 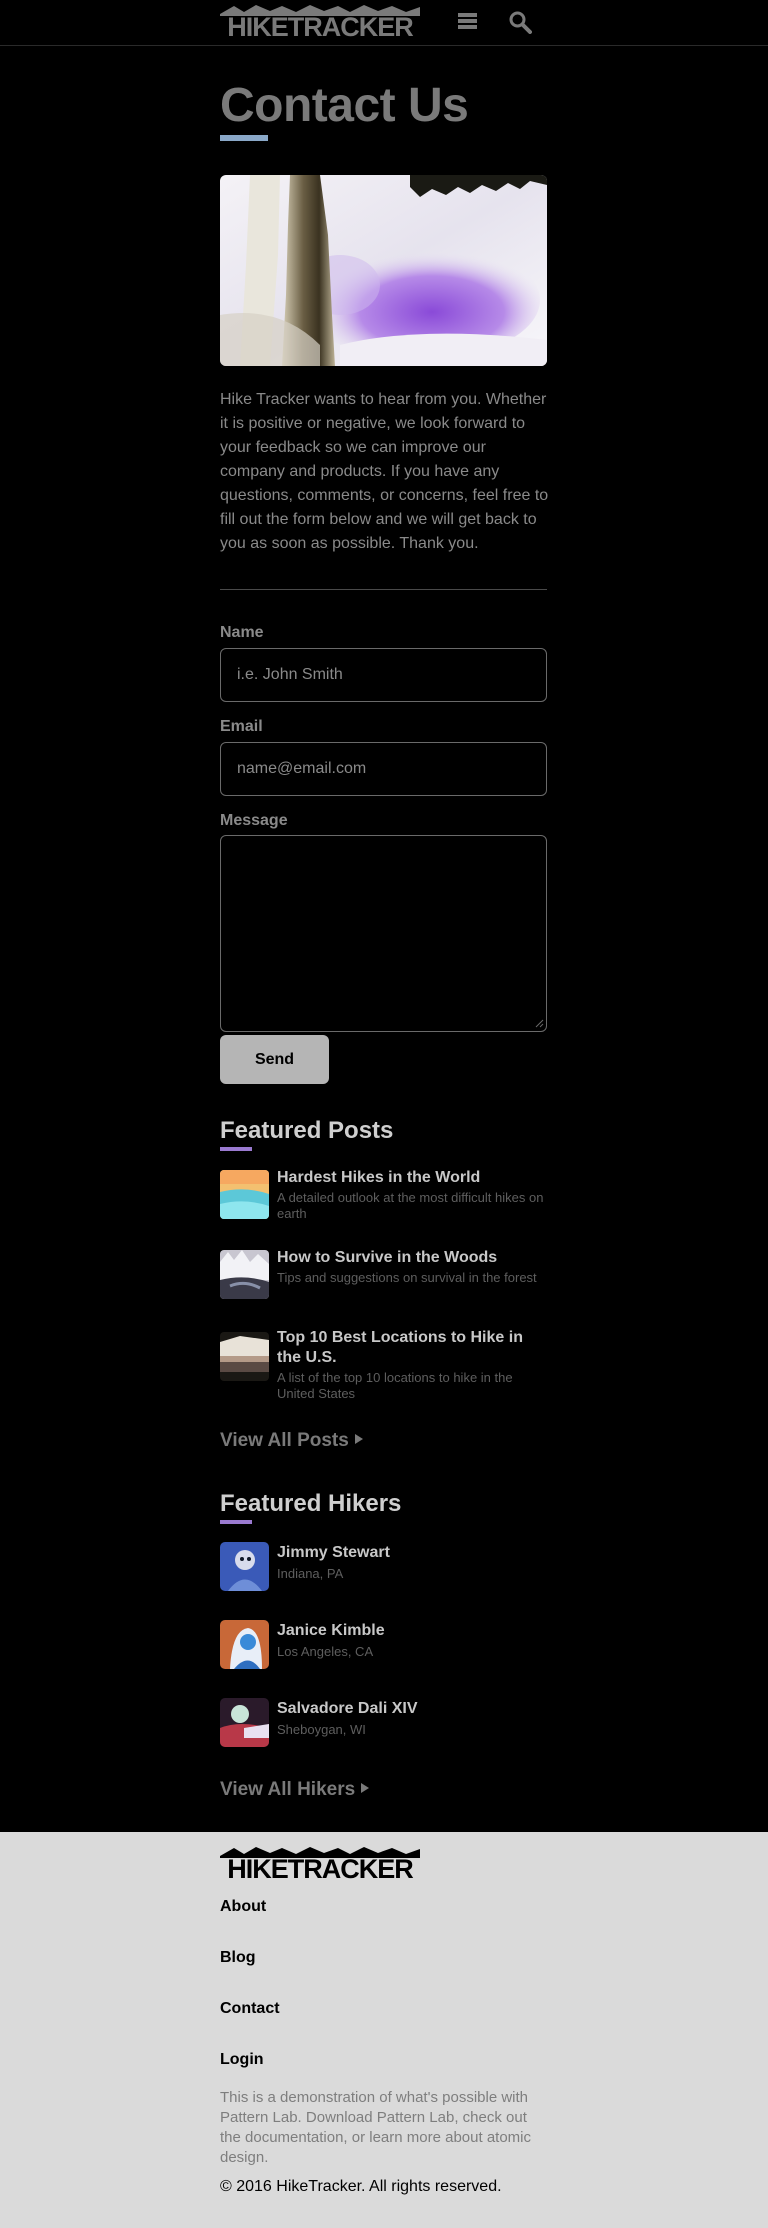 I want to click on hiker-name: Janice Kimble, so click(x=331, y=1631).